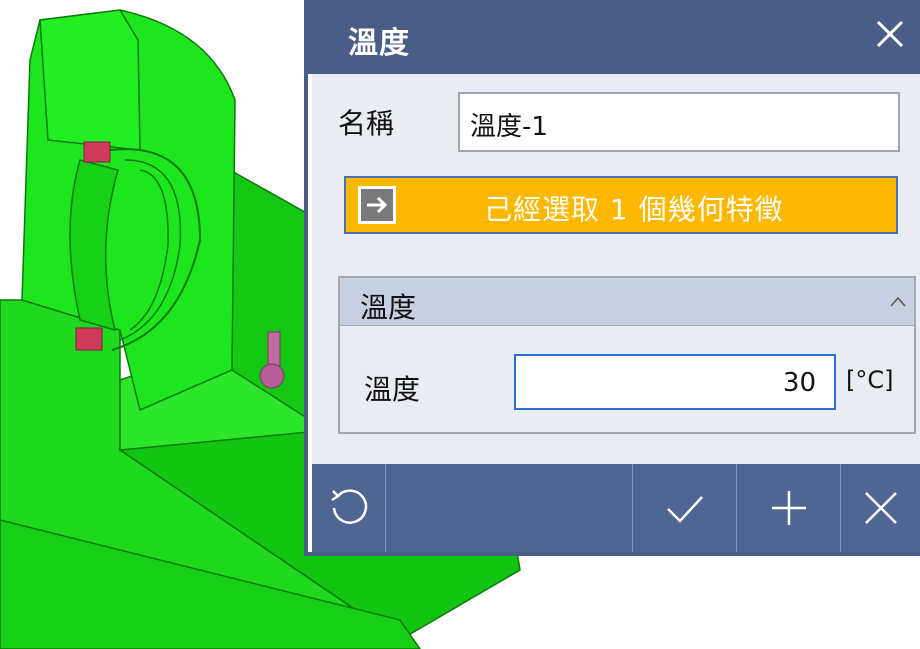 The height and width of the screenshot is (649, 920). I want to click on check-icon, so click(684, 509).